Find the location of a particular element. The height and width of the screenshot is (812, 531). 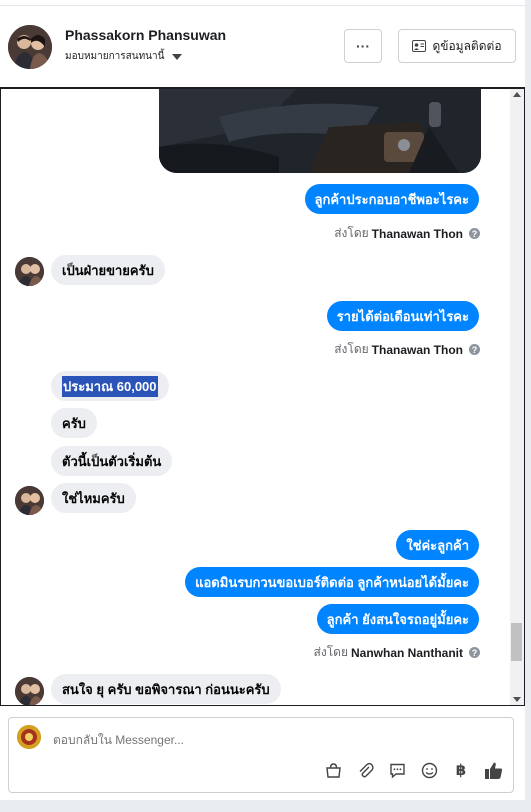

more-options-label: ··· is located at coordinates (363, 46).